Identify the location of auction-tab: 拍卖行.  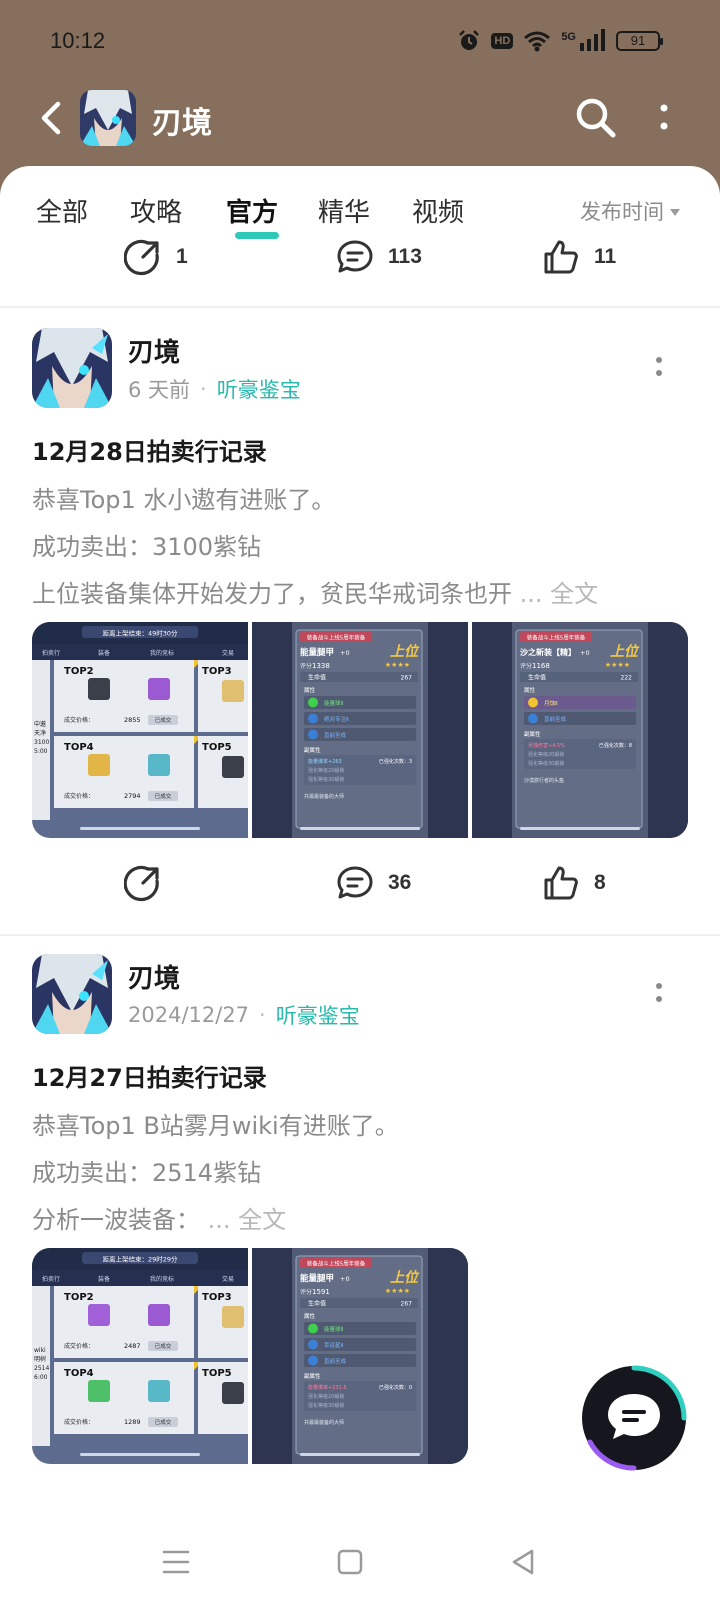
(51, 1279).